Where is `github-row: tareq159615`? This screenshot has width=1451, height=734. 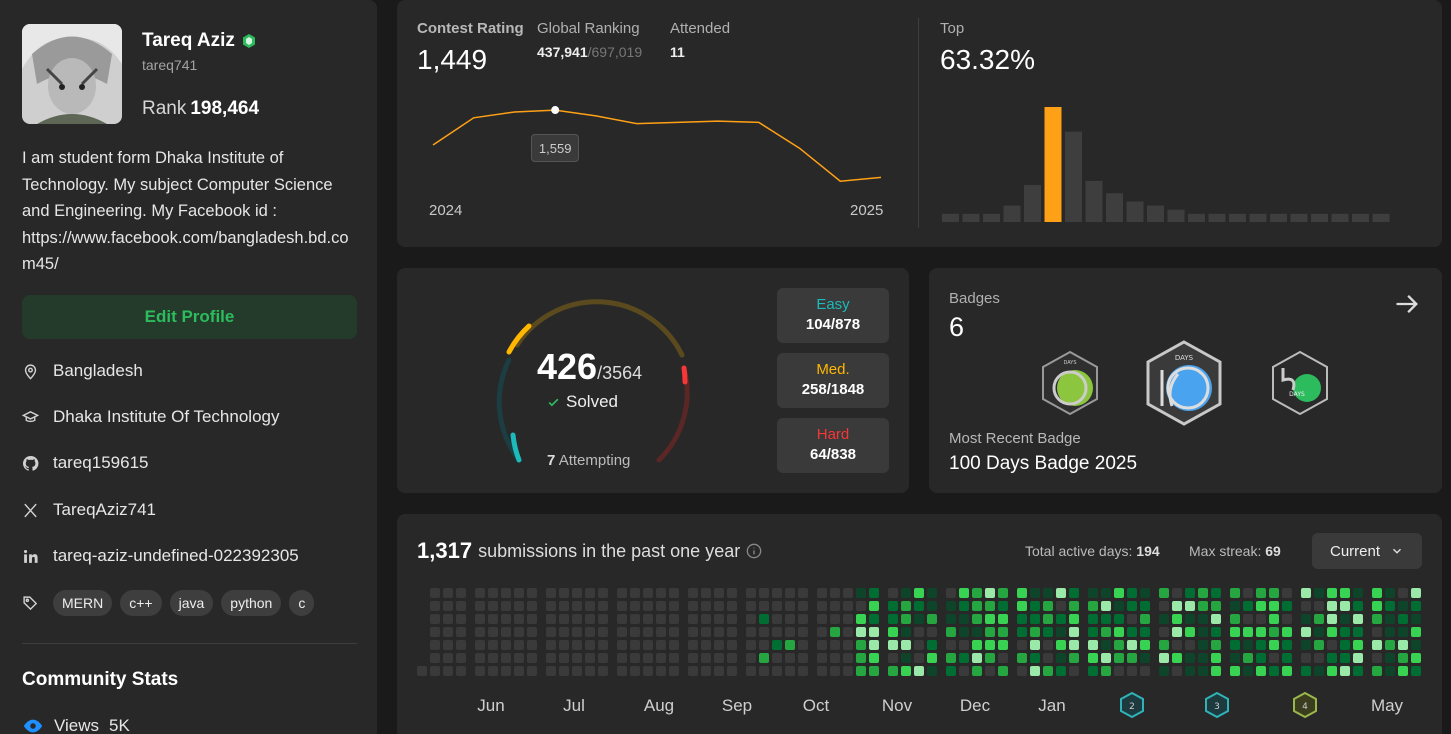 github-row: tareq159615 is located at coordinates (85, 463).